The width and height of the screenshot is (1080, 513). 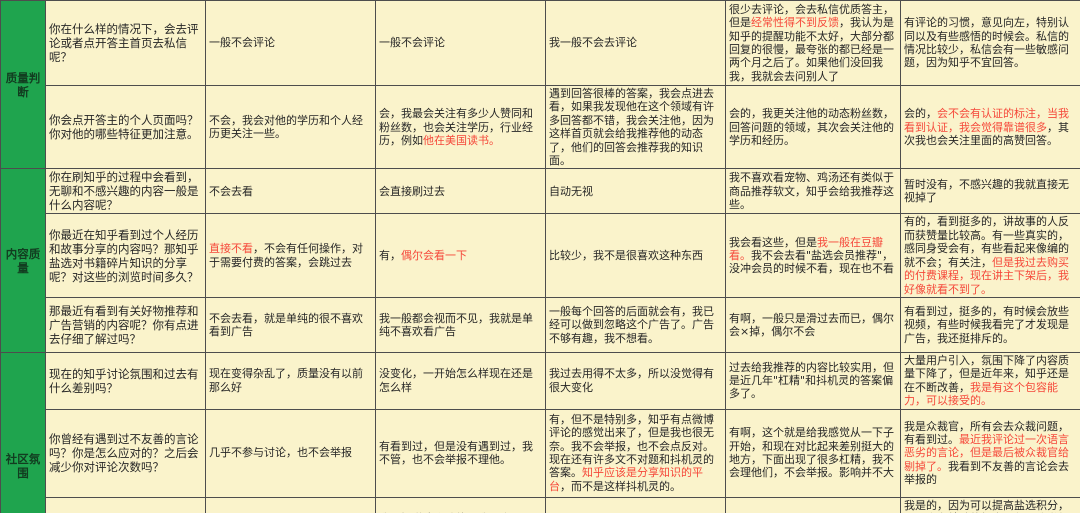 I want to click on answer-cell: 比较少，我不是很喜欢这种东西, so click(x=635, y=255).